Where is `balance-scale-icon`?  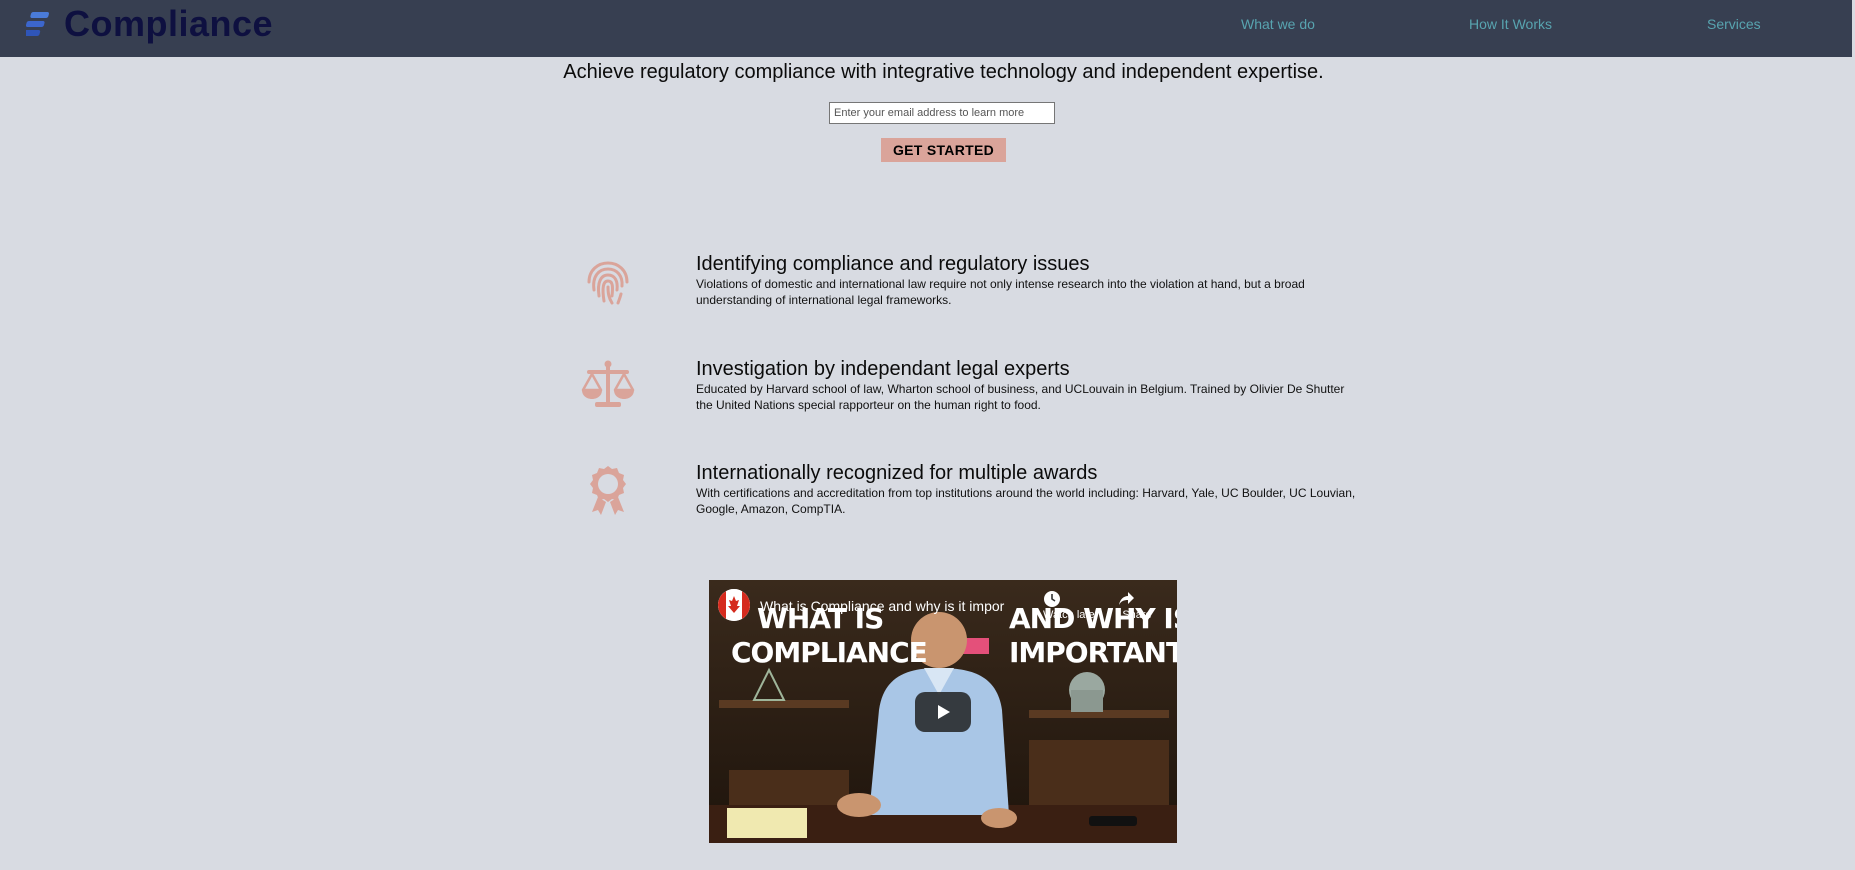 balance-scale-icon is located at coordinates (608, 383).